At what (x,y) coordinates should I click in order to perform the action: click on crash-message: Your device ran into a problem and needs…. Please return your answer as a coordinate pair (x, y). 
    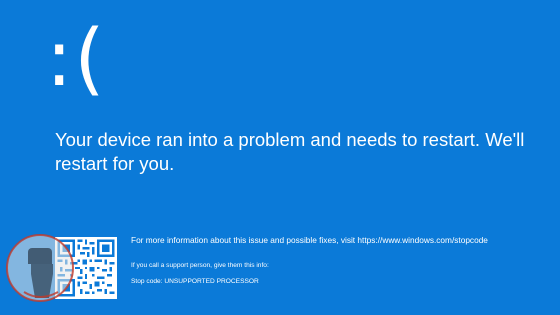
    Looking at the image, I should click on (290, 151).